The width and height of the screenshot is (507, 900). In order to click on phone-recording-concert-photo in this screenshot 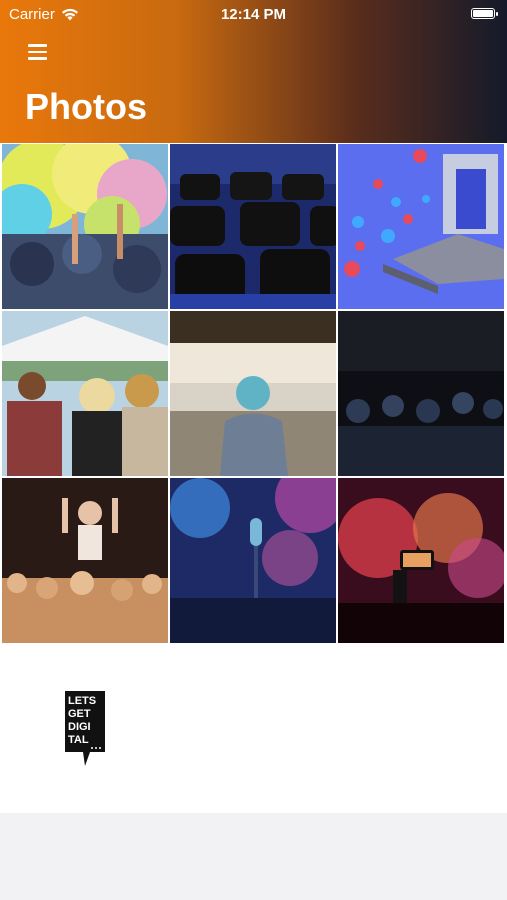, I will do `click(421, 560)`.